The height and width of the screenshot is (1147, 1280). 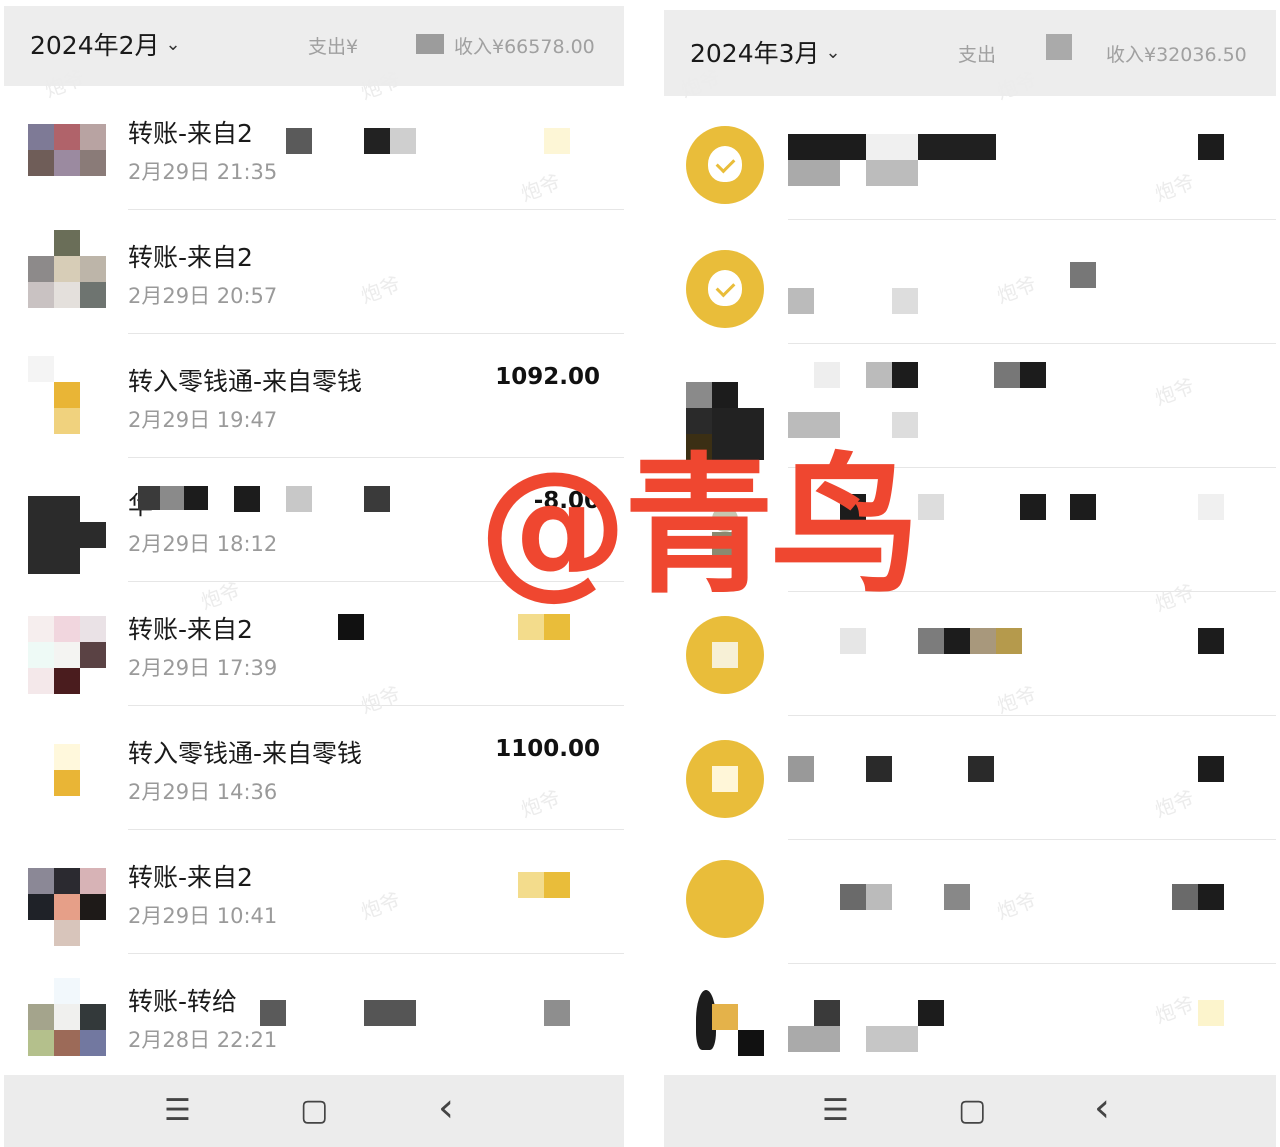 What do you see at coordinates (977, 55) in the screenshot?
I see `expense-total: 支出` at bounding box center [977, 55].